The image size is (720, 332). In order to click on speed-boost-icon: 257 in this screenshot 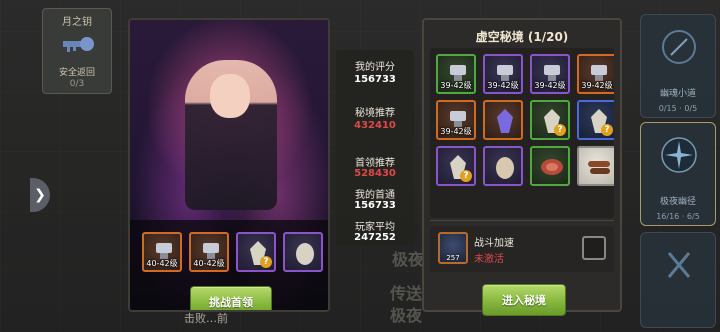, I will do `click(453, 248)`.